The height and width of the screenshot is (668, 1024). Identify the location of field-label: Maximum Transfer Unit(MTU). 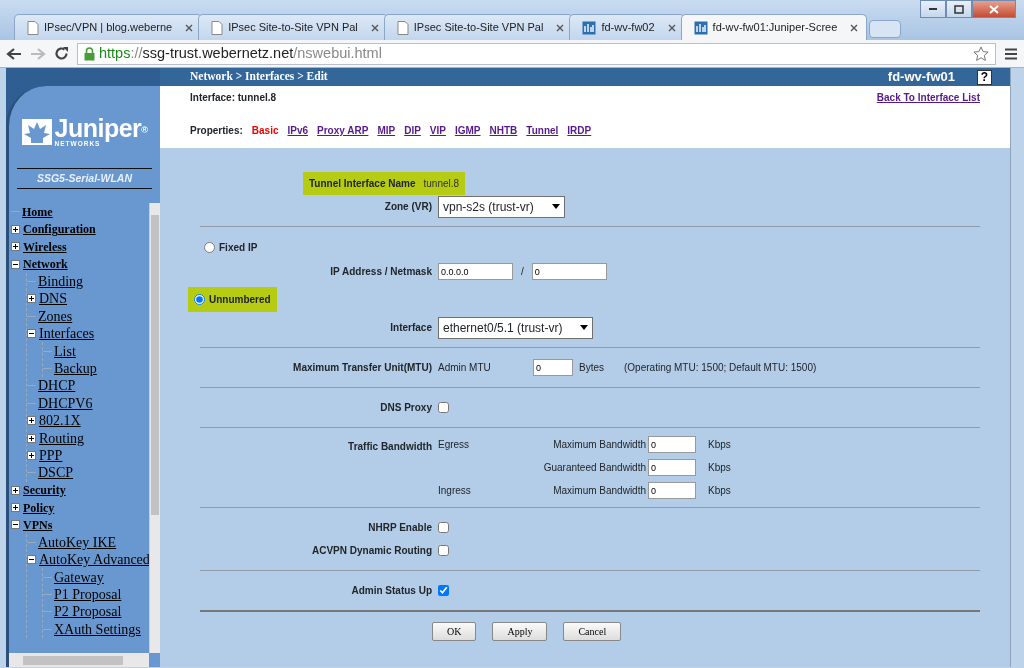
(362, 368).